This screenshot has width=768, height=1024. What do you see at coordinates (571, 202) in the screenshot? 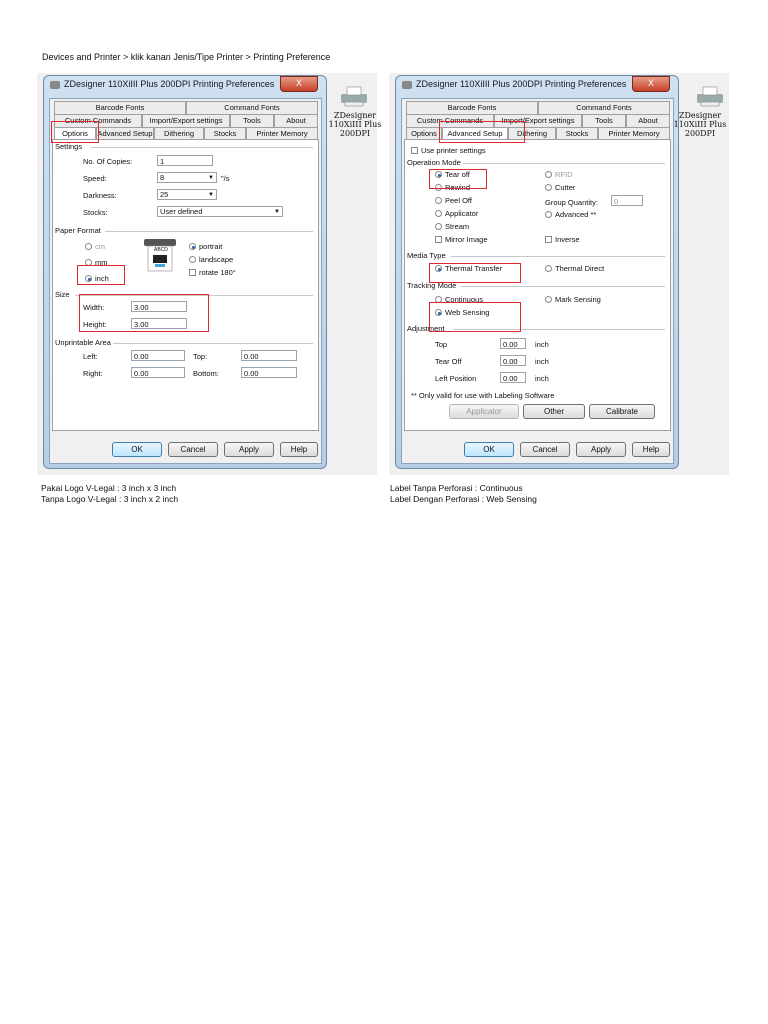
I see `group-quantity-label: Group Quantity:` at bounding box center [571, 202].